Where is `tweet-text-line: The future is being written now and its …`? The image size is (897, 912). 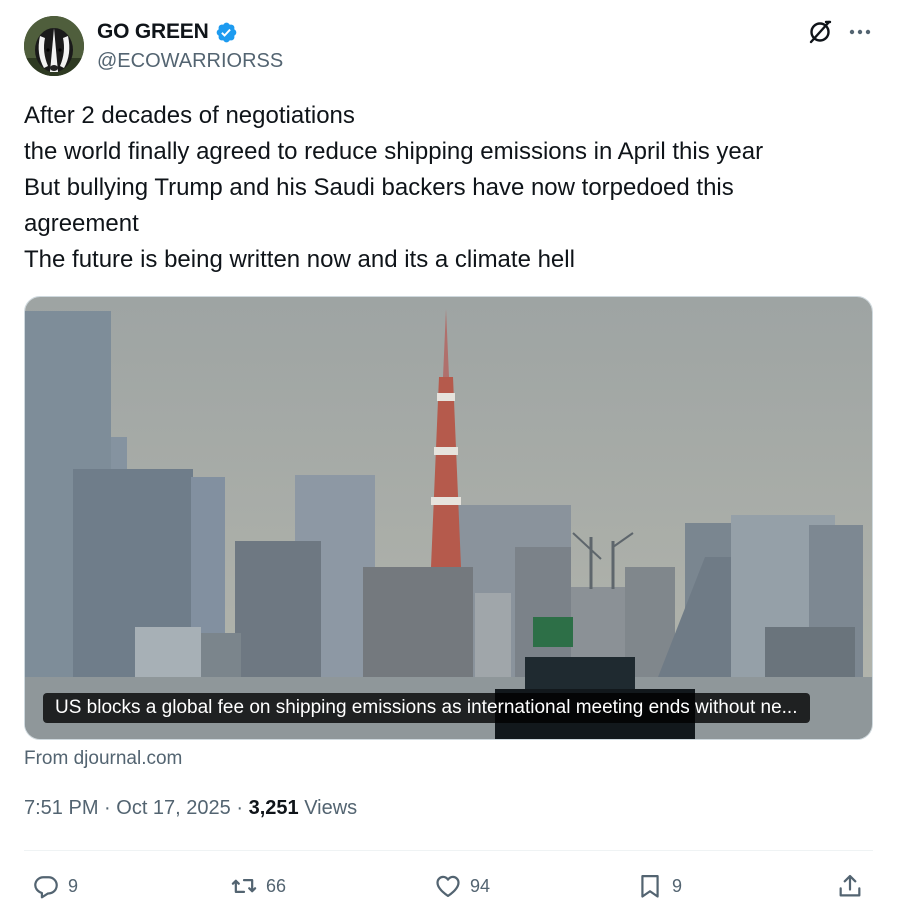 tweet-text-line: The future is being written now and its … is located at coordinates (299, 259).